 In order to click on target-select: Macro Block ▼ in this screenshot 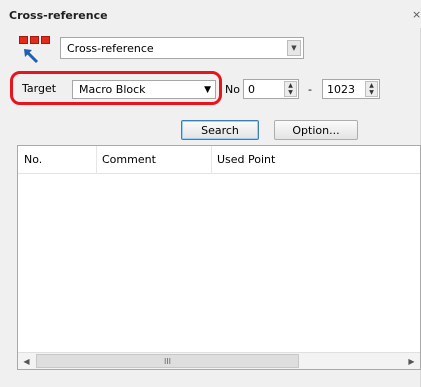, I will do `click(144, 89)`.